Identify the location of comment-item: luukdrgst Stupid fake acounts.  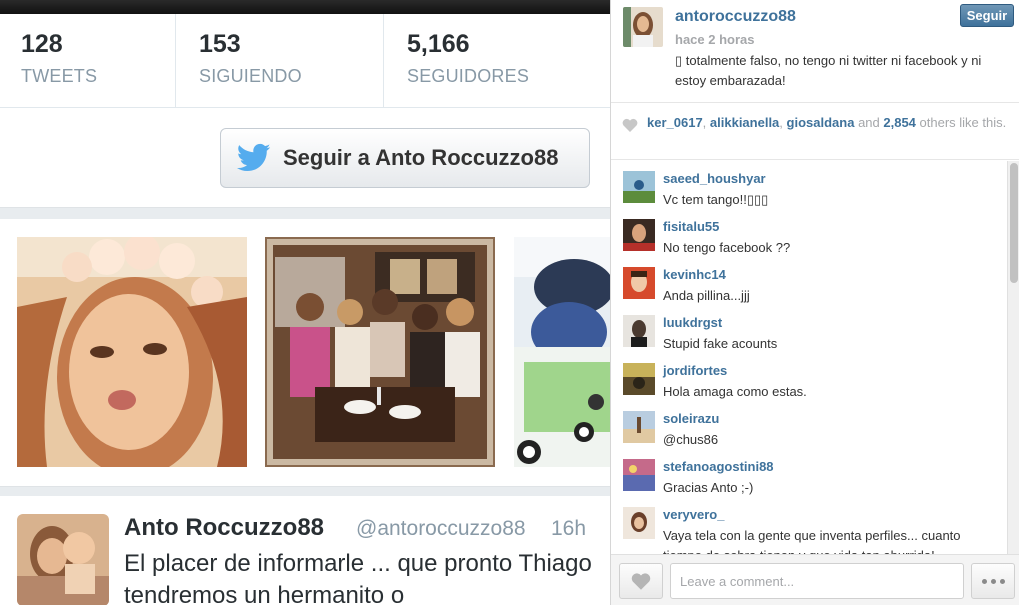
(809, 329).